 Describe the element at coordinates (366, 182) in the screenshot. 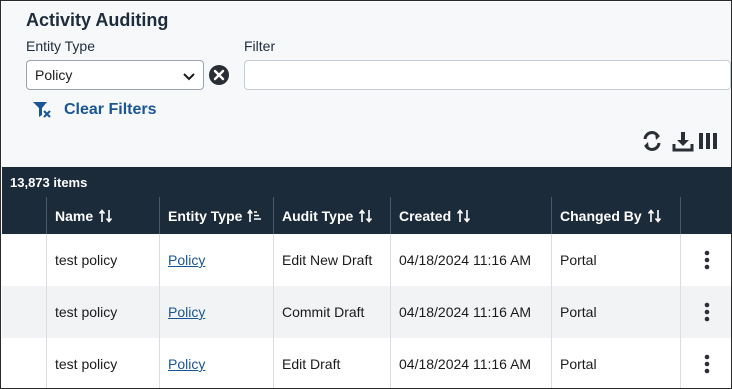

I see `item-count-bar: 13,873 items` at that location.